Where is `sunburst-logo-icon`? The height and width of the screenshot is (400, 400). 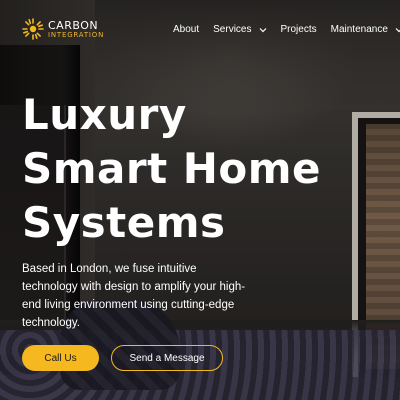 sunburst-logo-icon is located at coordinates (33, 29).